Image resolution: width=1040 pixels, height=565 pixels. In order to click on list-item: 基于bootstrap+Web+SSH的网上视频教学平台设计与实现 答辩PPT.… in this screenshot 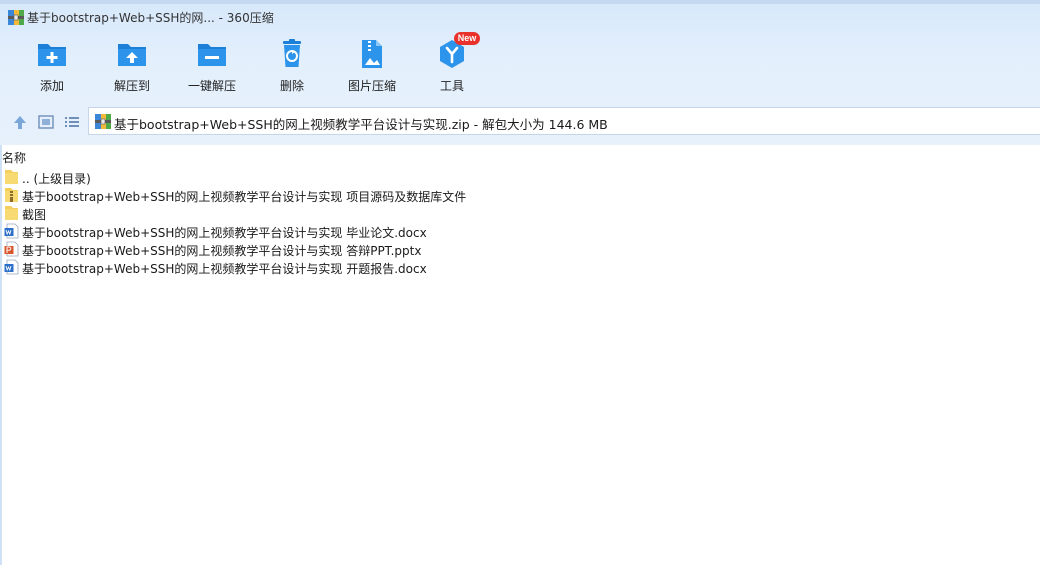, I will do `click(354, 249)`.